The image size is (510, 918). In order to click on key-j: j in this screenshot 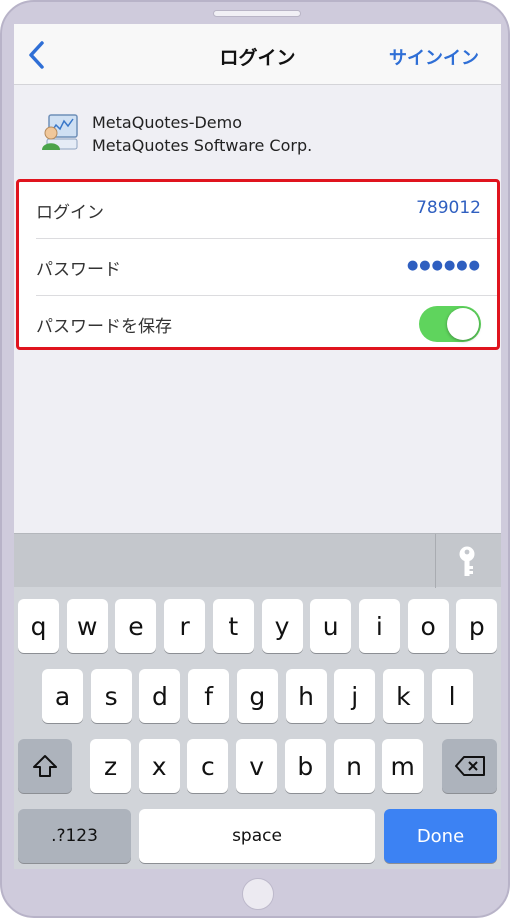, I will do `click(355, 696)`.